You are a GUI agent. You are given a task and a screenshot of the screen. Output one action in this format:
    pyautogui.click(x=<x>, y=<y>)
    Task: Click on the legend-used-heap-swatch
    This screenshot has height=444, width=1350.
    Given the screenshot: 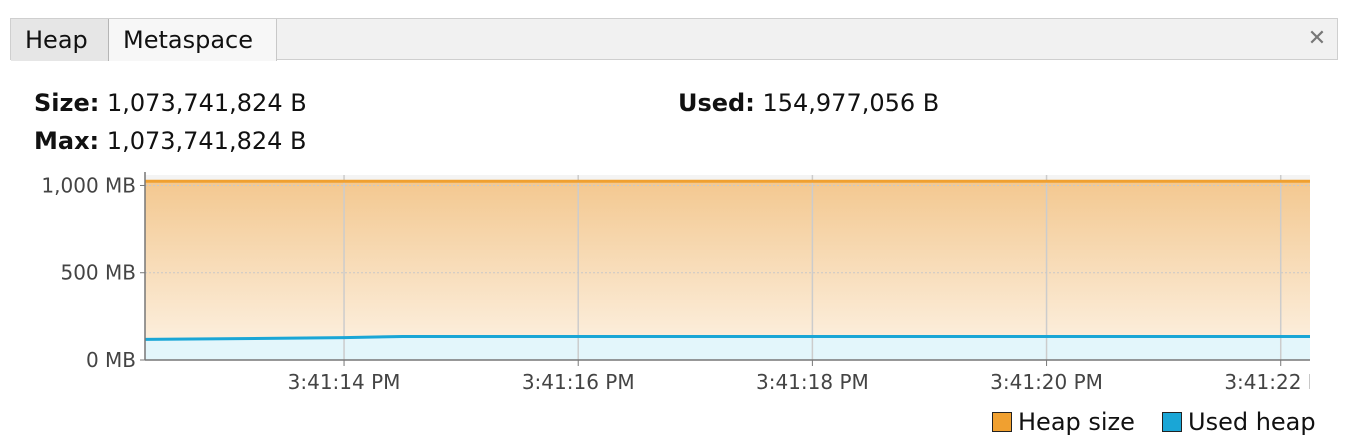 What is the action you would take?
    pyautogui.click(x=1172, y=422)
    